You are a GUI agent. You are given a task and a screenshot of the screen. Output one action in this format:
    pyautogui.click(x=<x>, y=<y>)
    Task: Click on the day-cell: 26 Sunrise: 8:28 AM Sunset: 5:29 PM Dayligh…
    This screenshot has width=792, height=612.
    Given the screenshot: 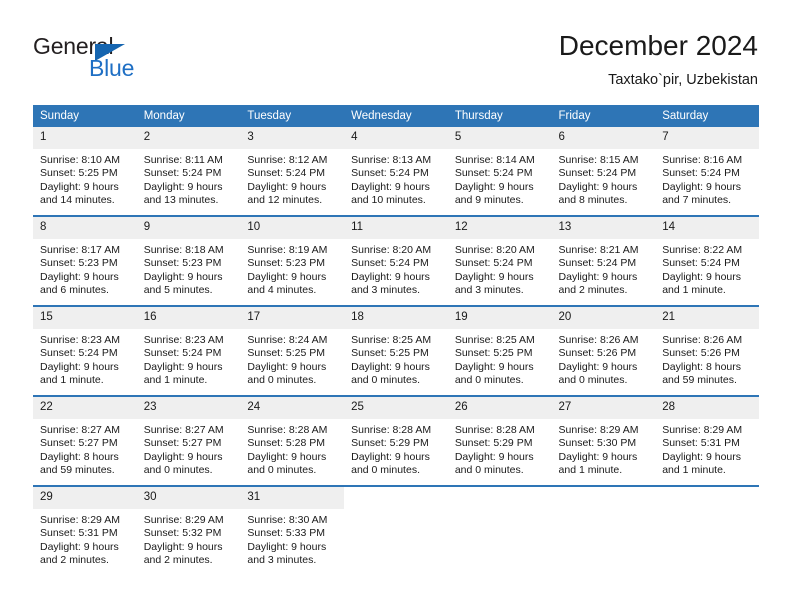 What is the action you would take?
    pyautogui.click(x=499, y=440)
    